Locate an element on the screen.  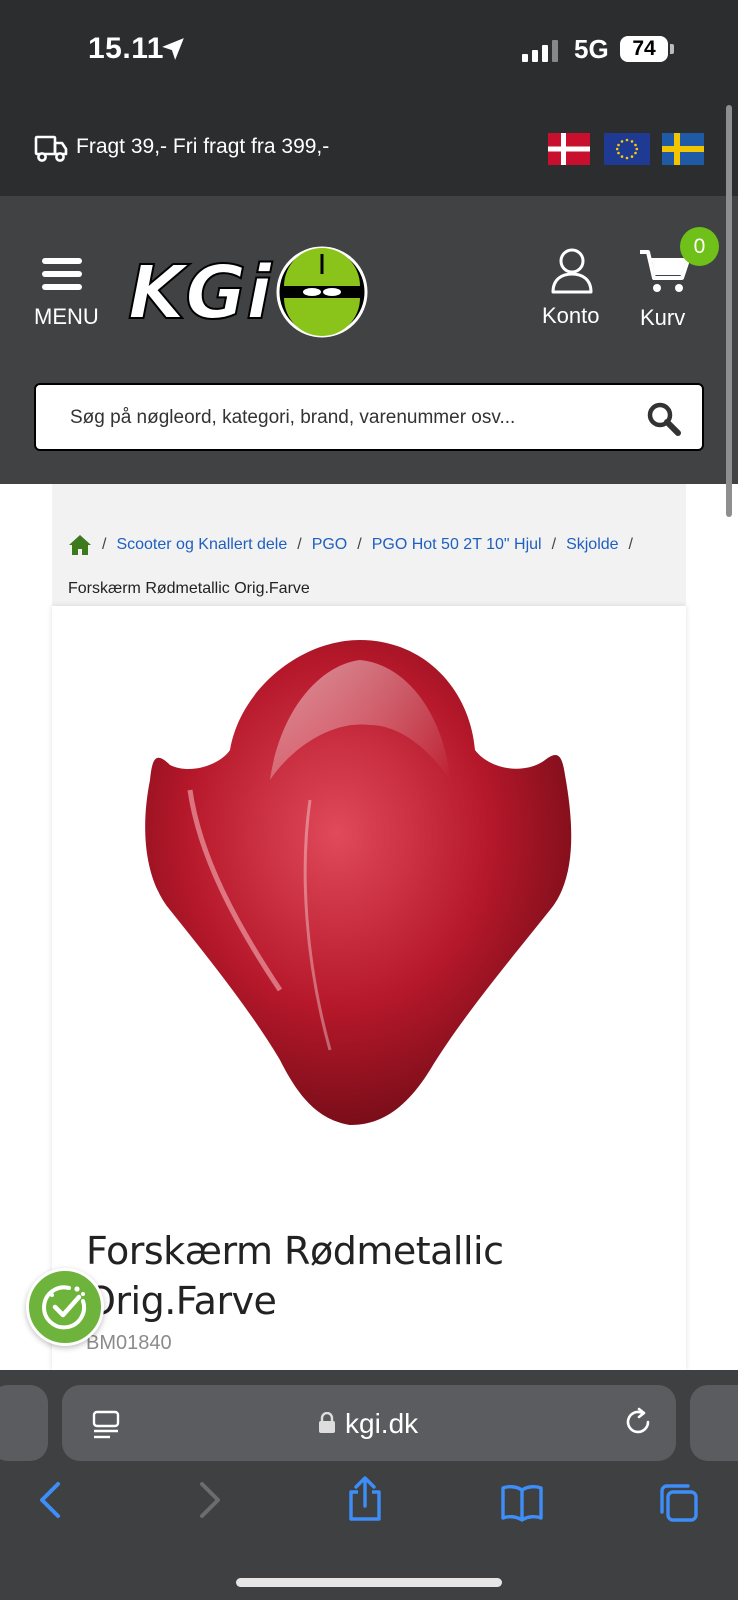
search-input is located at coordinates (350, 418).